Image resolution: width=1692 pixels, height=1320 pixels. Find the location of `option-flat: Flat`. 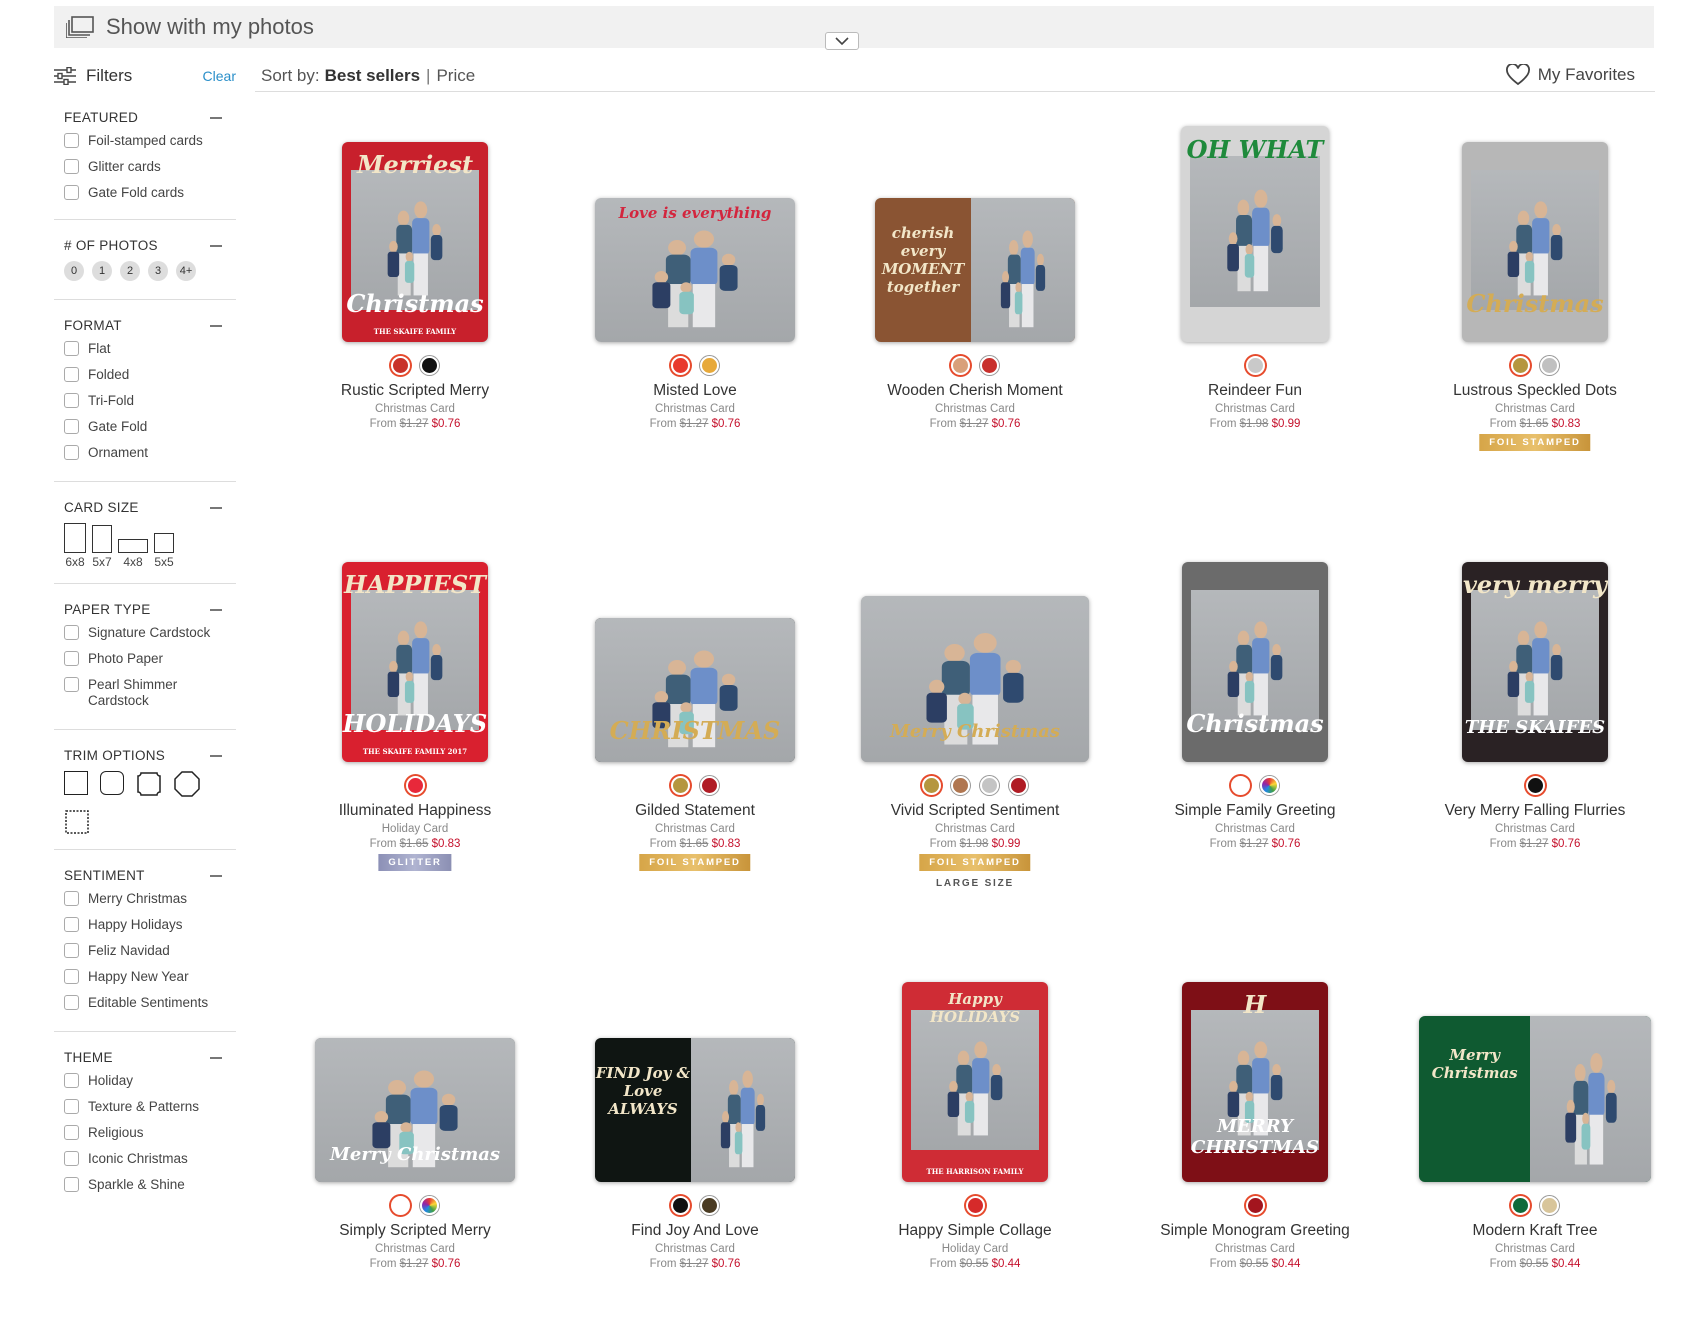

option-flat: Flat is located at coordinates (145, 349).